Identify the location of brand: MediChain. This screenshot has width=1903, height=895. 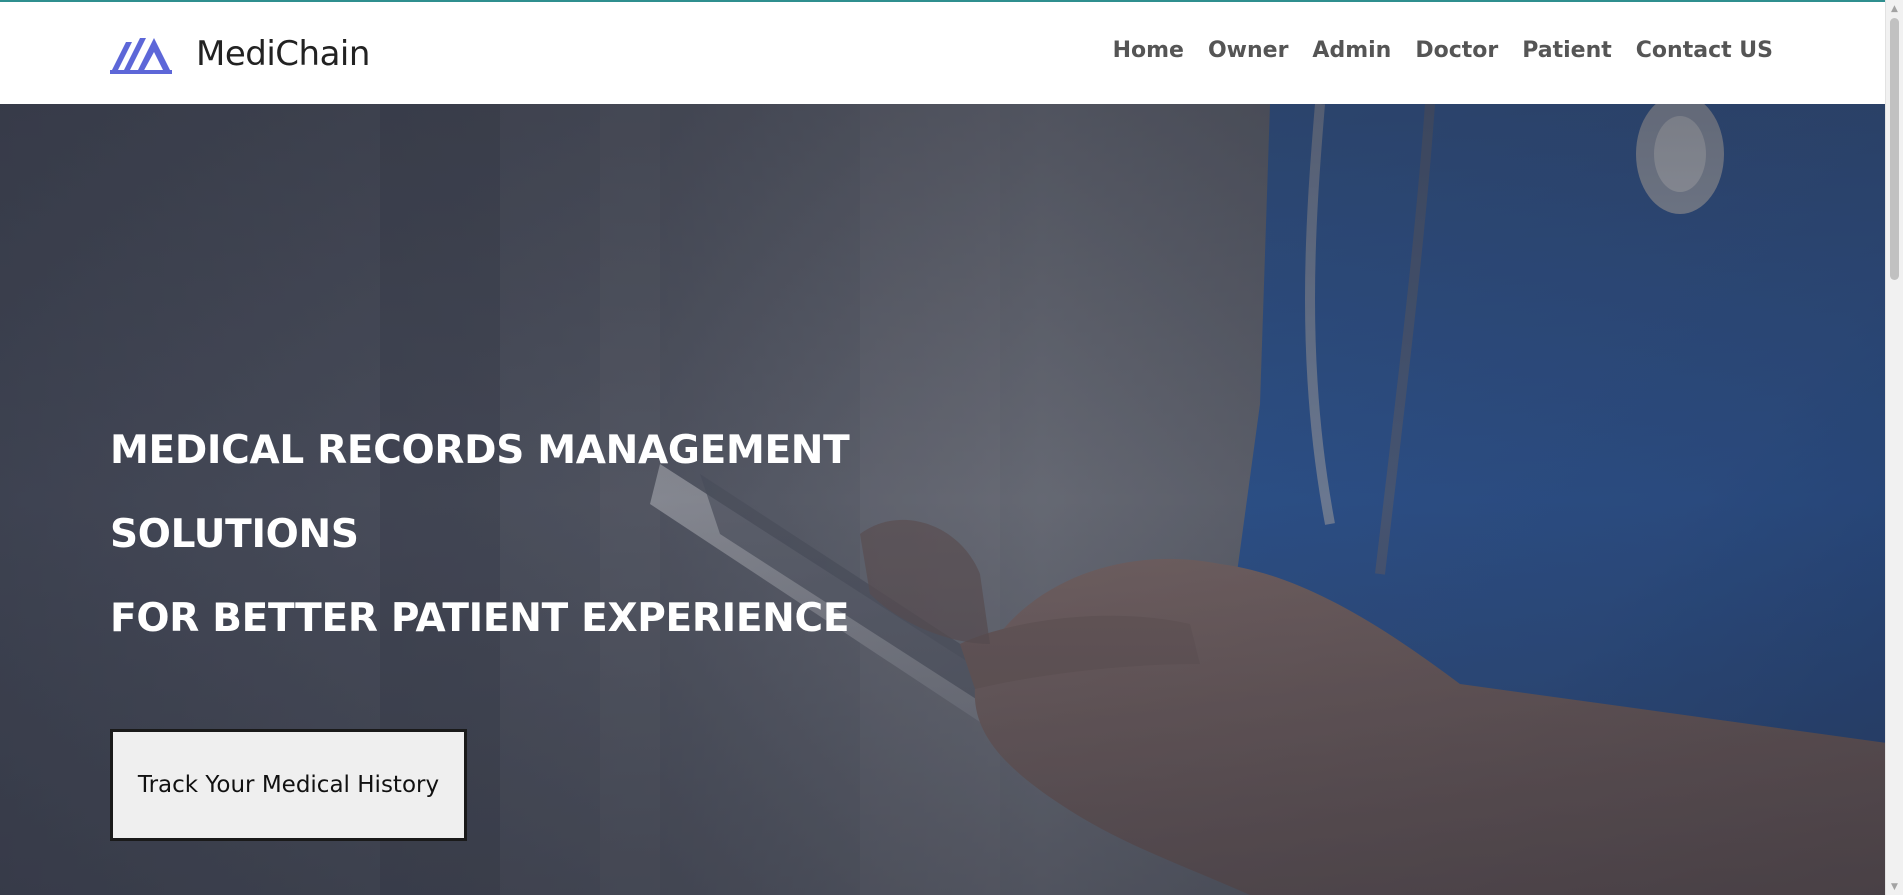
(240, 54).